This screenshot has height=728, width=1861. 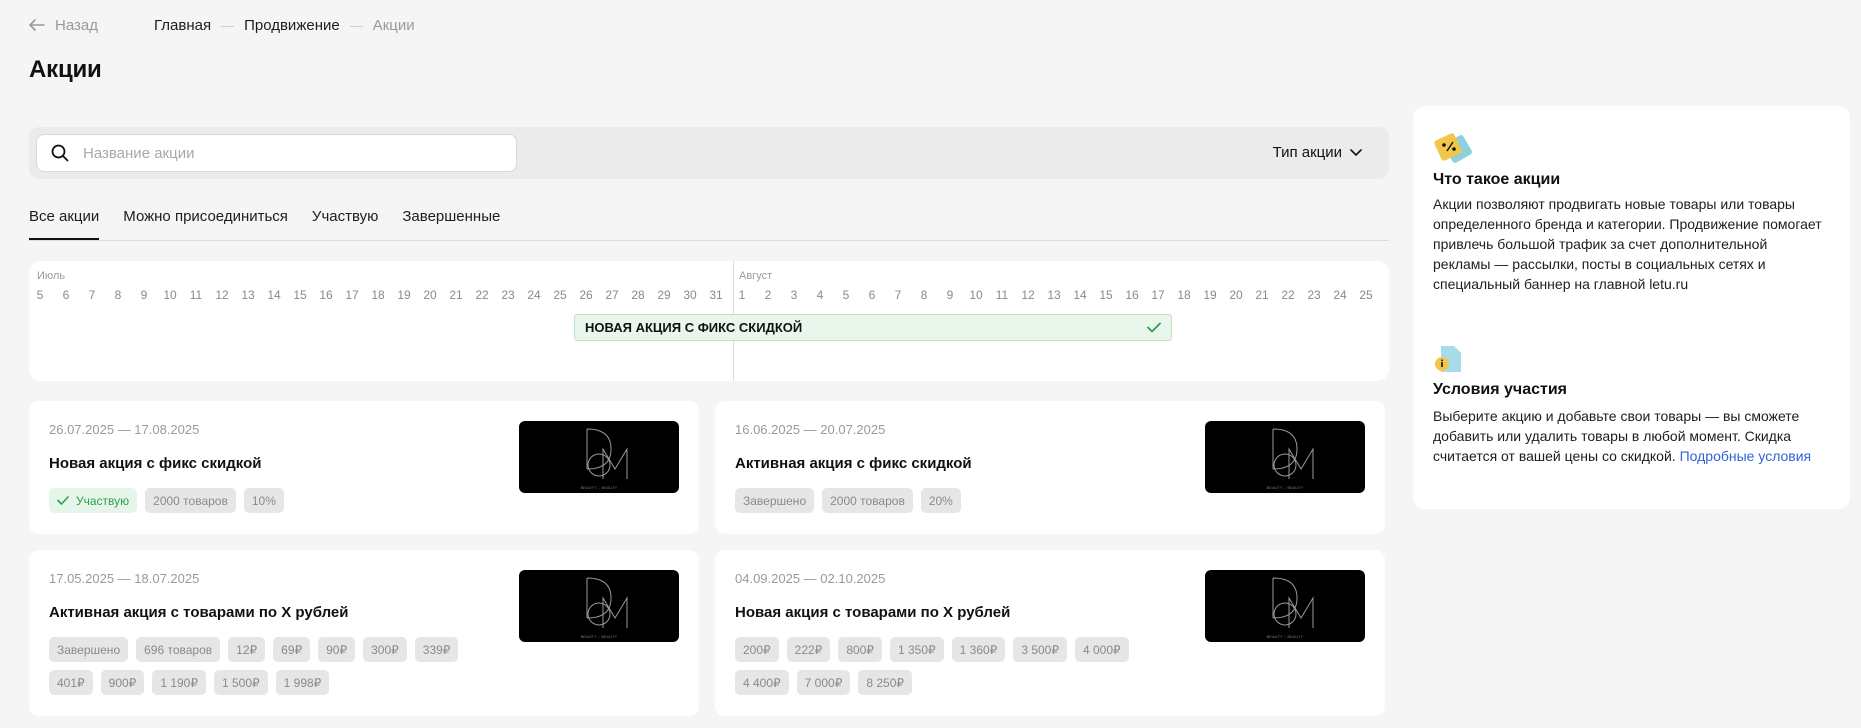 I want to click on promo-tag: 2000 товаров, so click(x=867, y=500).